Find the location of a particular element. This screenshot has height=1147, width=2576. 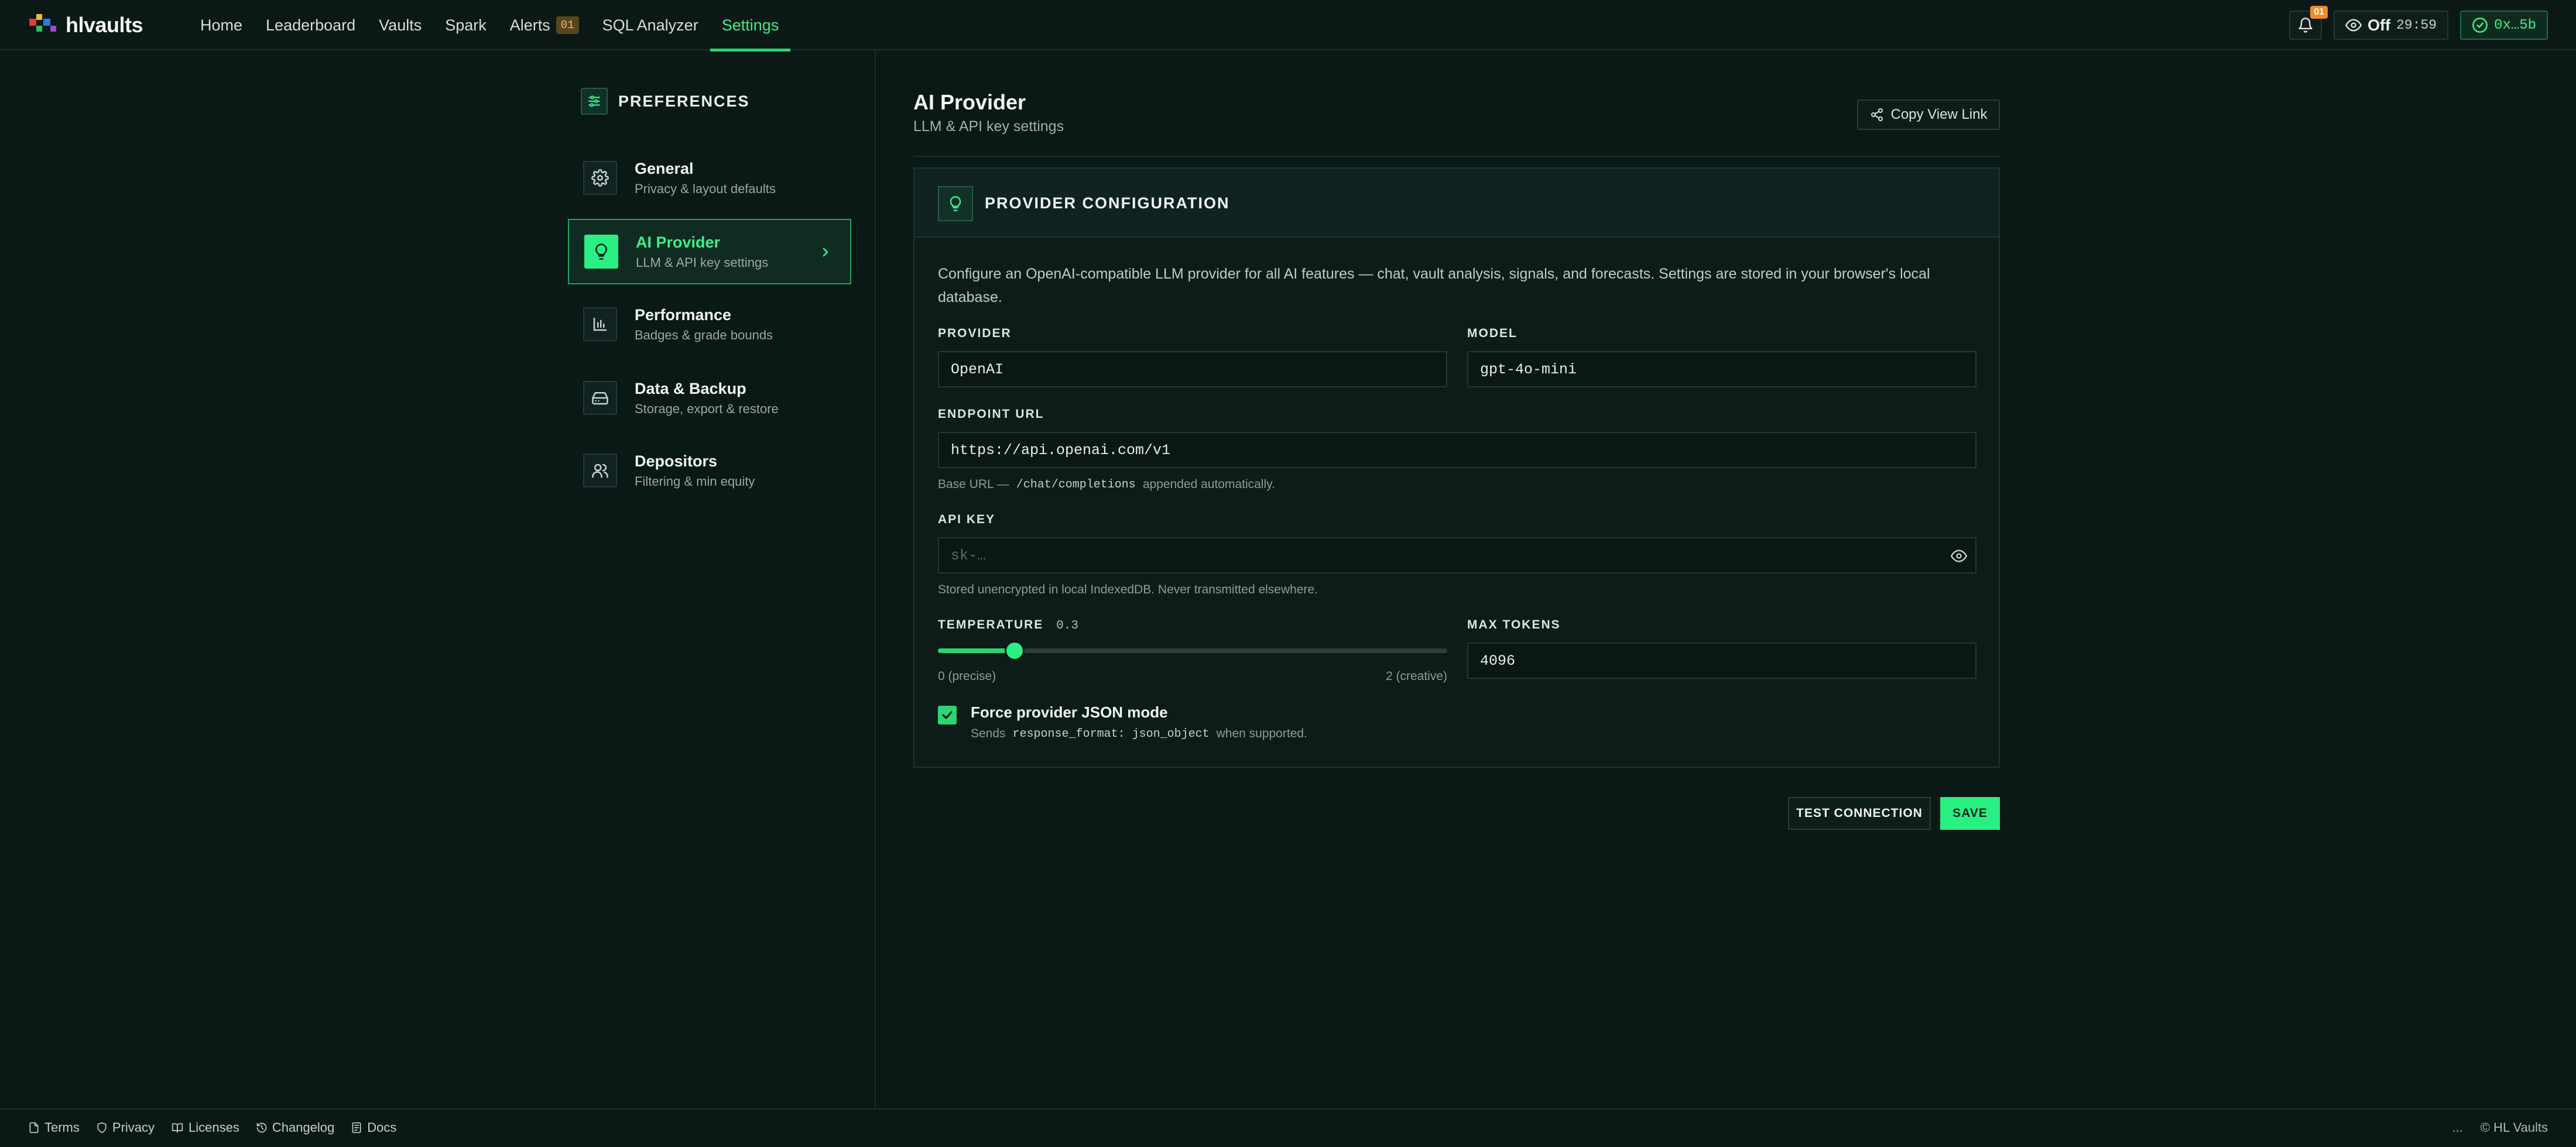

nav-sql-analyzer-label: SQL Analyzer is located at coordinates (650, 25).